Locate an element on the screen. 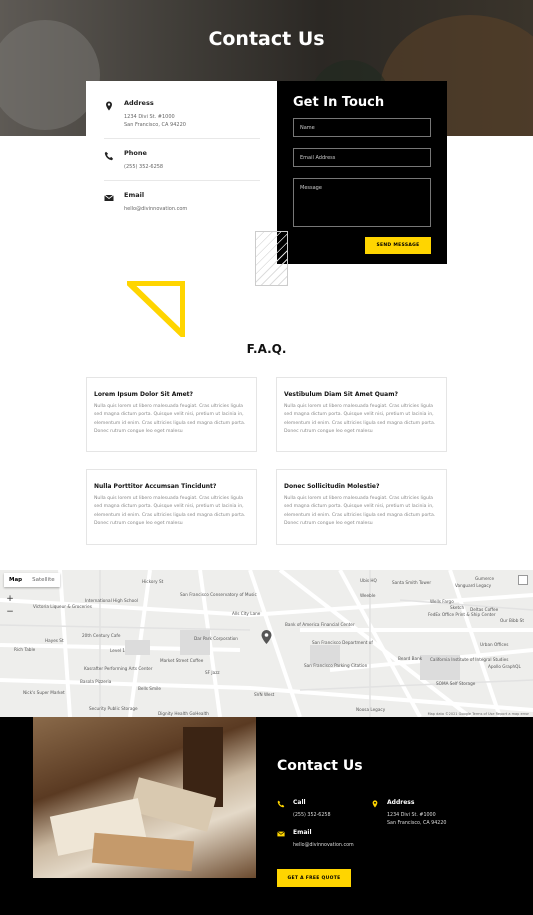 Image resolution: width=533 pixels, height=915 pixels. footer-email: hello@divinnovation.com is located at coordinates (323, 846).